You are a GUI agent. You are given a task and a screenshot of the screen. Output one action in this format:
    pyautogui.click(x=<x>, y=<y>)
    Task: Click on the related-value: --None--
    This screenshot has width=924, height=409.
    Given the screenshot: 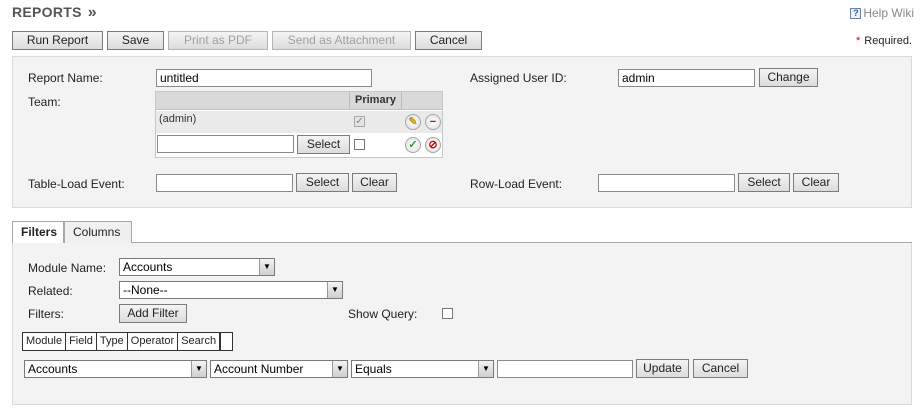 What is the action you would take?
    pyautogui.click(x=145, y=290)
    